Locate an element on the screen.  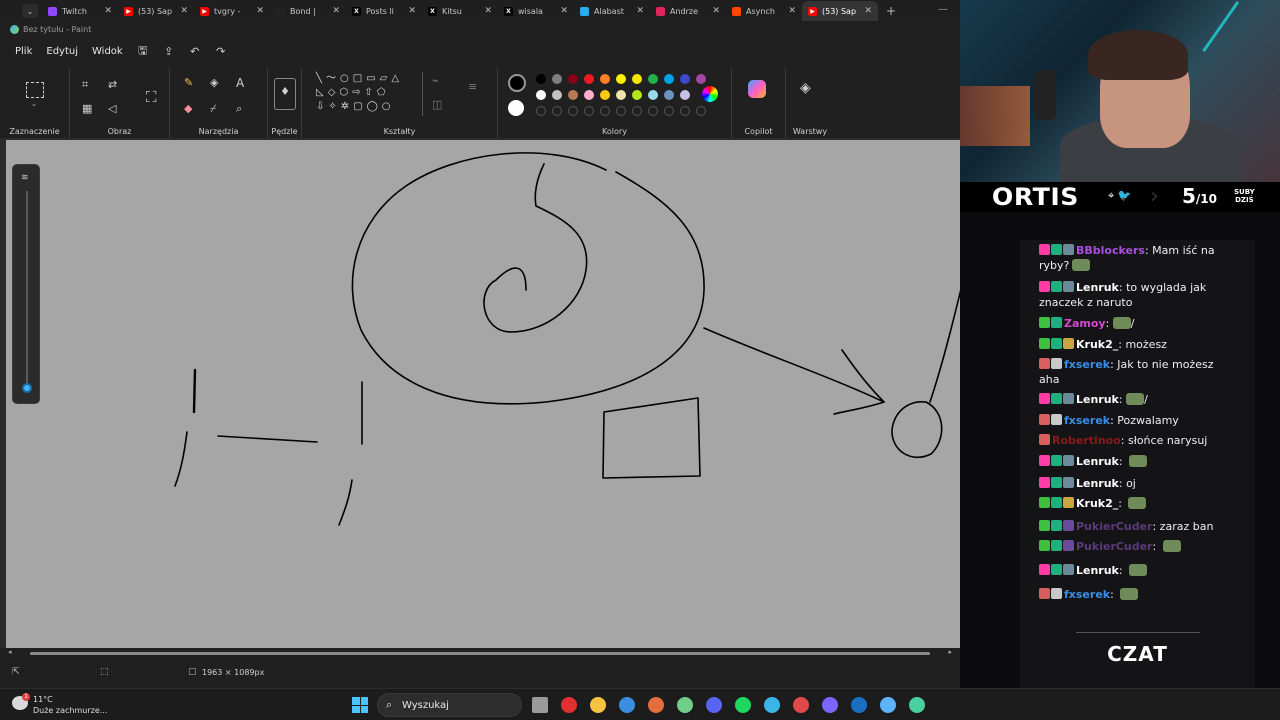
discord-icon is located at coordinates (714, 705).